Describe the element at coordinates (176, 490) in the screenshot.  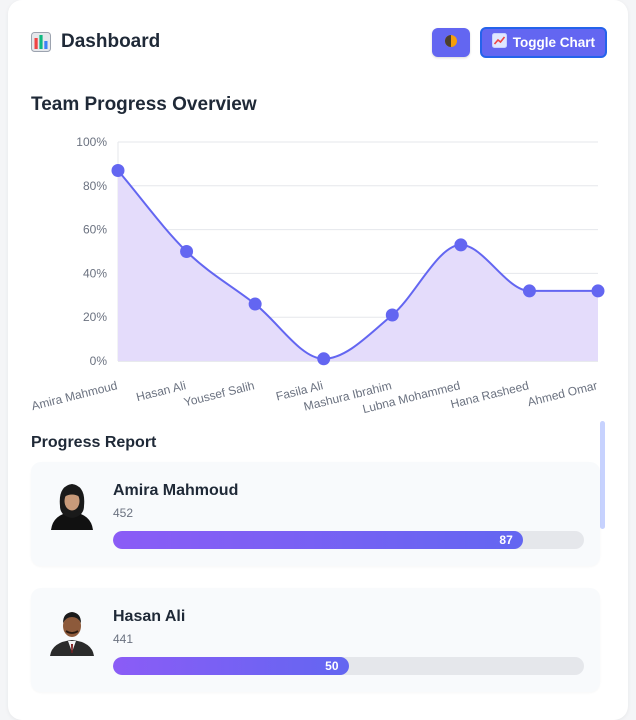
I see `member-name: Amira Mahmoud` at that location.